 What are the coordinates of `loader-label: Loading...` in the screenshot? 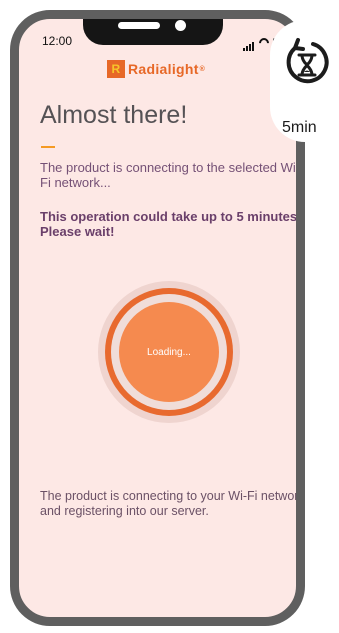 It's located at (169, 352).